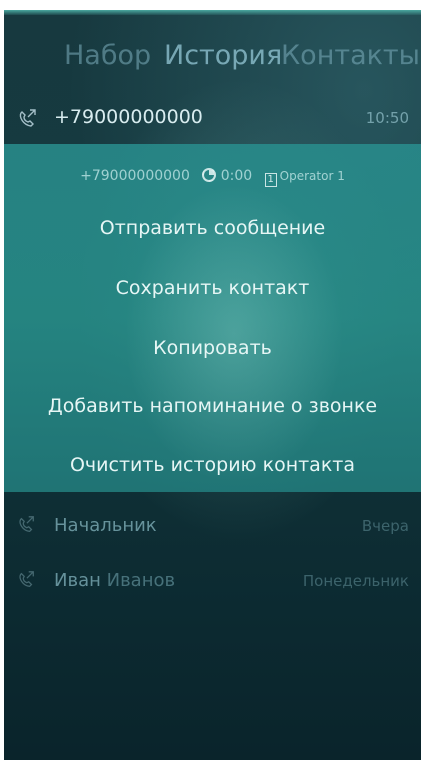 The width and height of the screenshot is (425, 760). I want to click on top-accent-bar, so click(212, 12).